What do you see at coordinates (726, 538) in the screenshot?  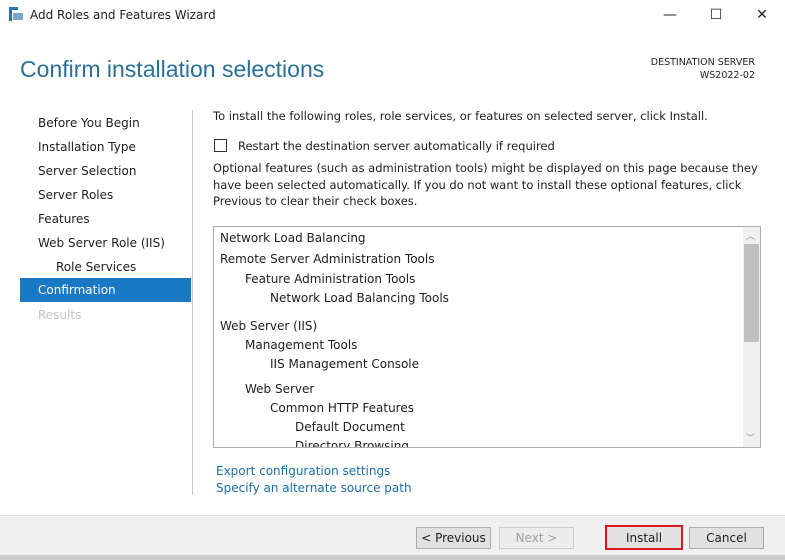 I see `cancel-button: Cancel` at bounding box center [726, 538].